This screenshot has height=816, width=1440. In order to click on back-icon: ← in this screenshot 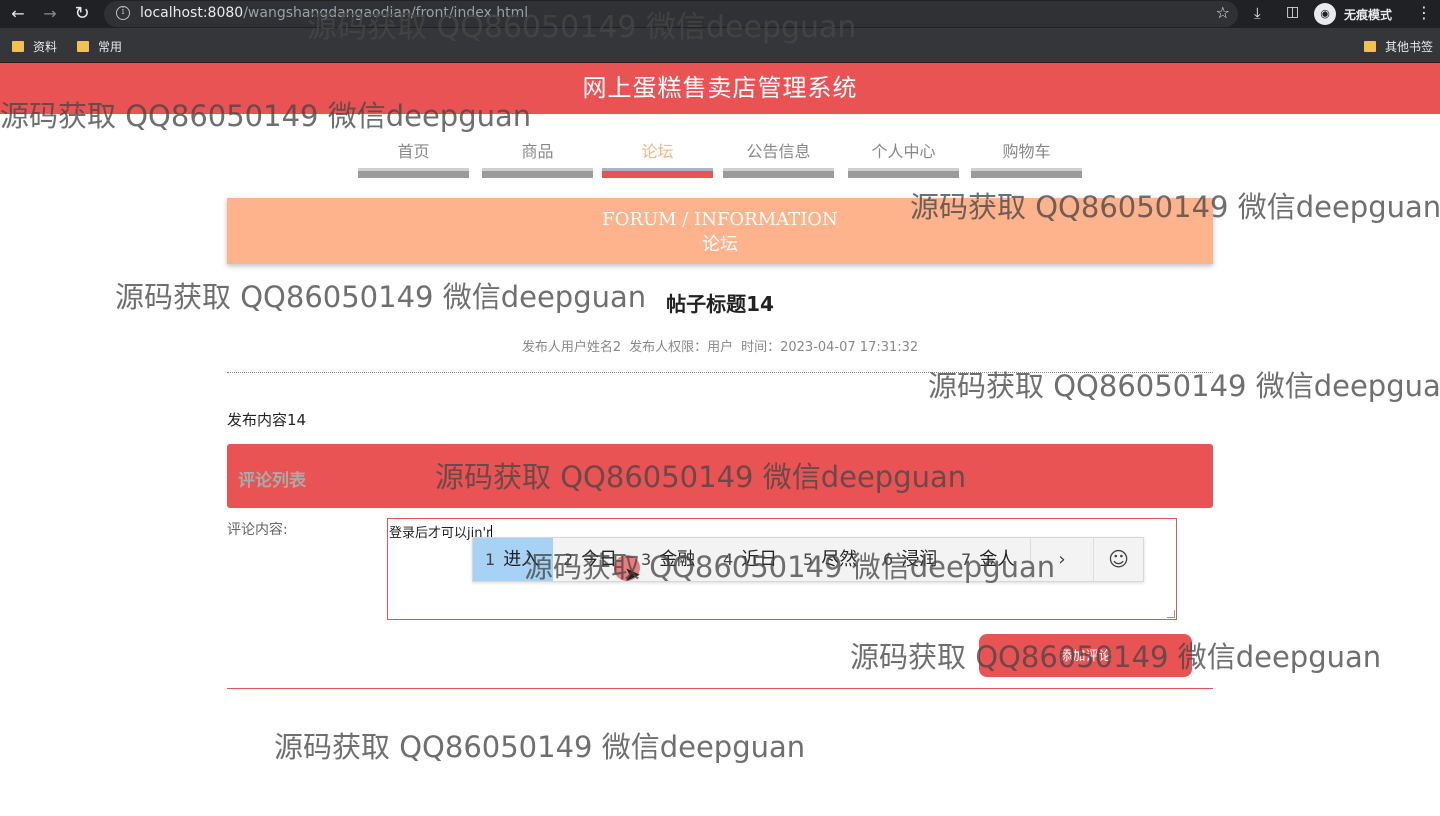, I will do `click(18, 14)`.